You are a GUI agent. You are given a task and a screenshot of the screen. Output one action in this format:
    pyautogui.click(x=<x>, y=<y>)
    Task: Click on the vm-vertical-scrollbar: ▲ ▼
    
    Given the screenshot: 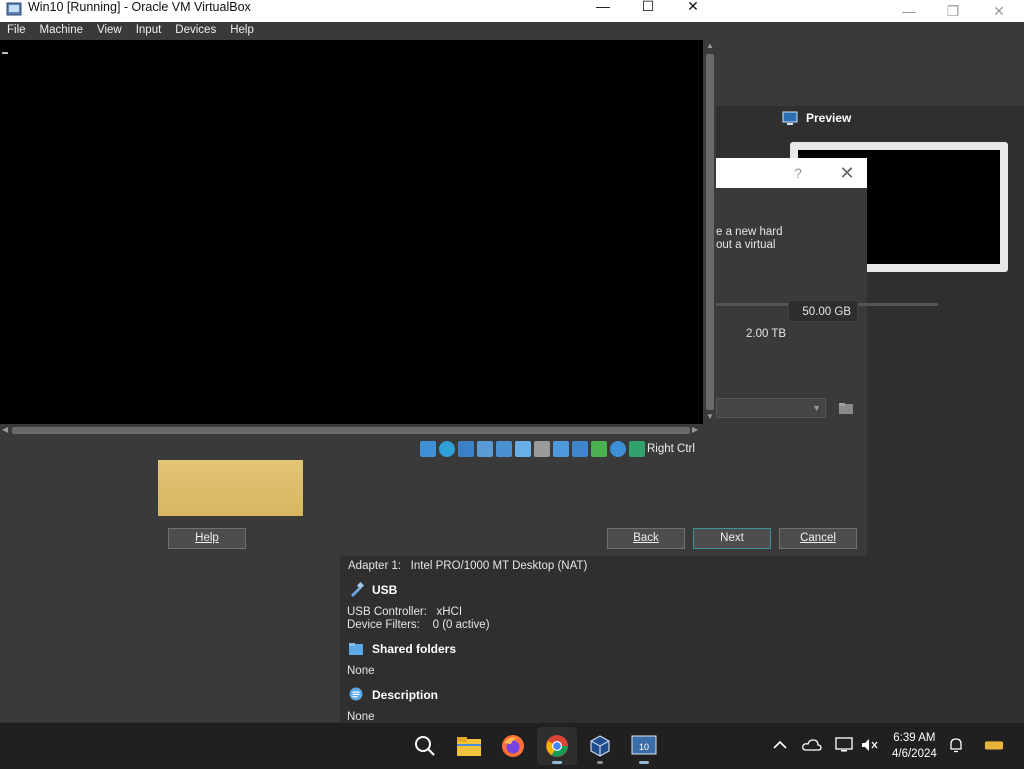 What is the action you would take?
    pyautogui.click(x=710, y=232)
    